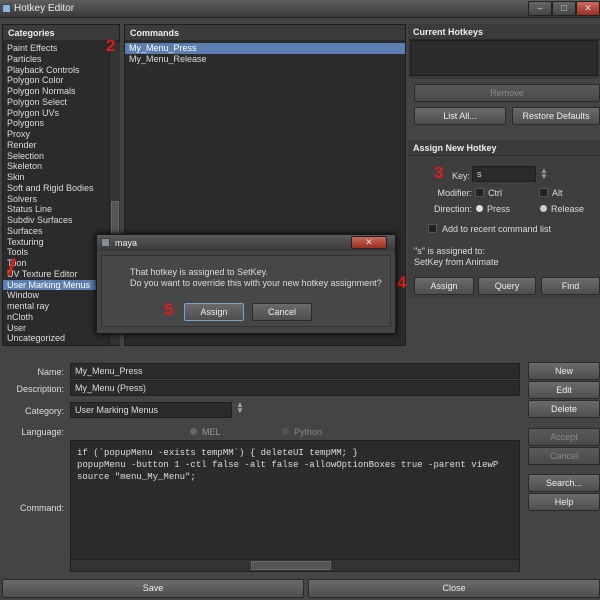 The width and height of the screenshot is (600, 600). What do you see at coordinates (507, 93) in the screenshot?
I see `remove-button: Remove` at bounding box center [507, 93].